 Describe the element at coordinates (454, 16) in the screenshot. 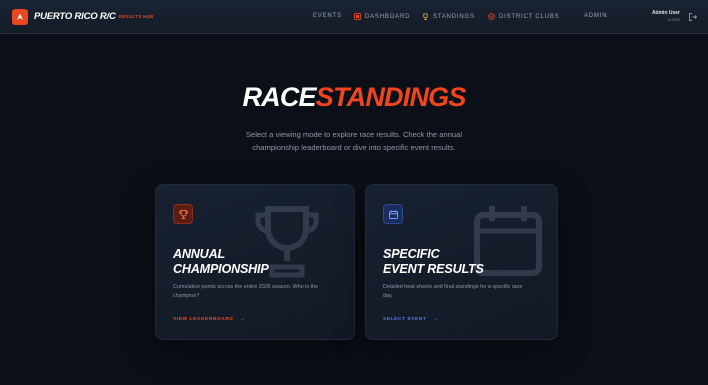

I see `nav-standings-label: STANDINGS` at that location.